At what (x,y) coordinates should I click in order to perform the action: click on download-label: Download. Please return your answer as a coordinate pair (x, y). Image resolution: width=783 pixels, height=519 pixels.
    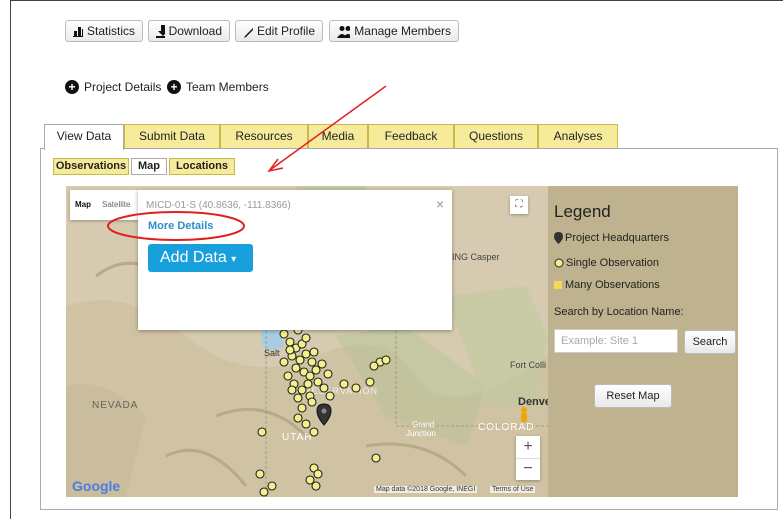
    Looking at the image, I should click on (195, 31).